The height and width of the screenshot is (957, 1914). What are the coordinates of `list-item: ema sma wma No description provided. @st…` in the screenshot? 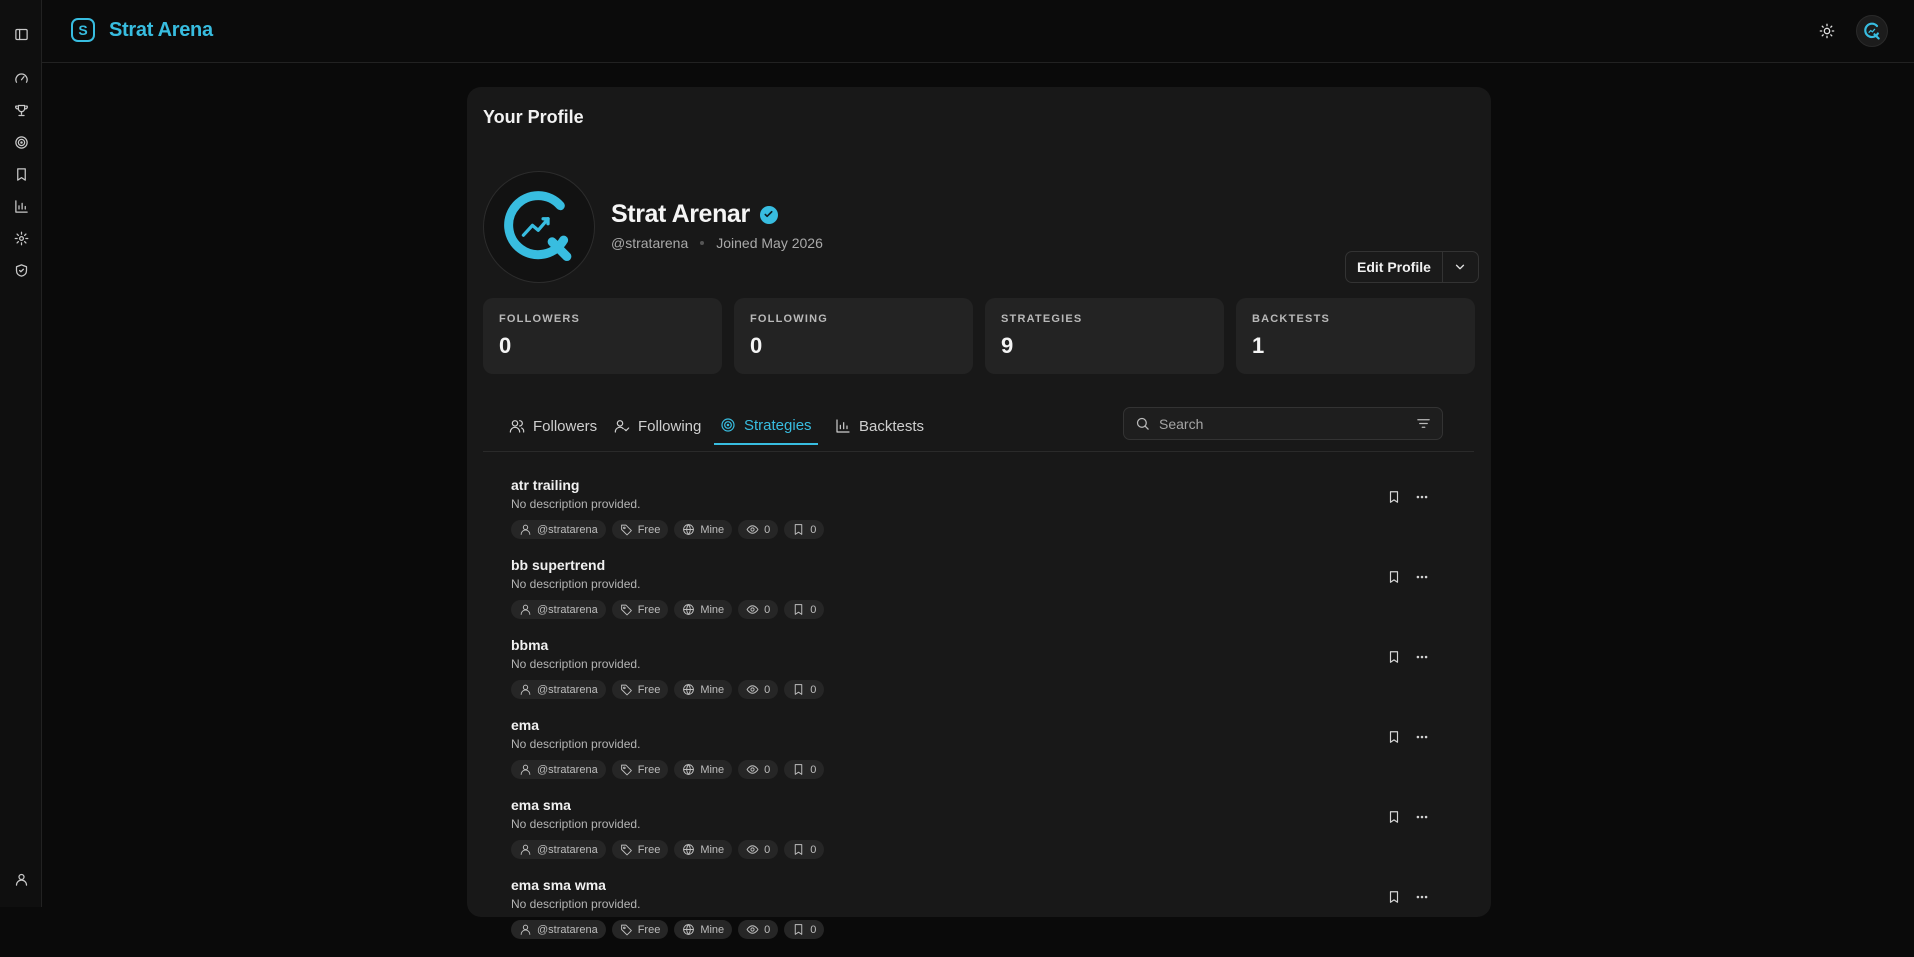 It's located at (991, 917).